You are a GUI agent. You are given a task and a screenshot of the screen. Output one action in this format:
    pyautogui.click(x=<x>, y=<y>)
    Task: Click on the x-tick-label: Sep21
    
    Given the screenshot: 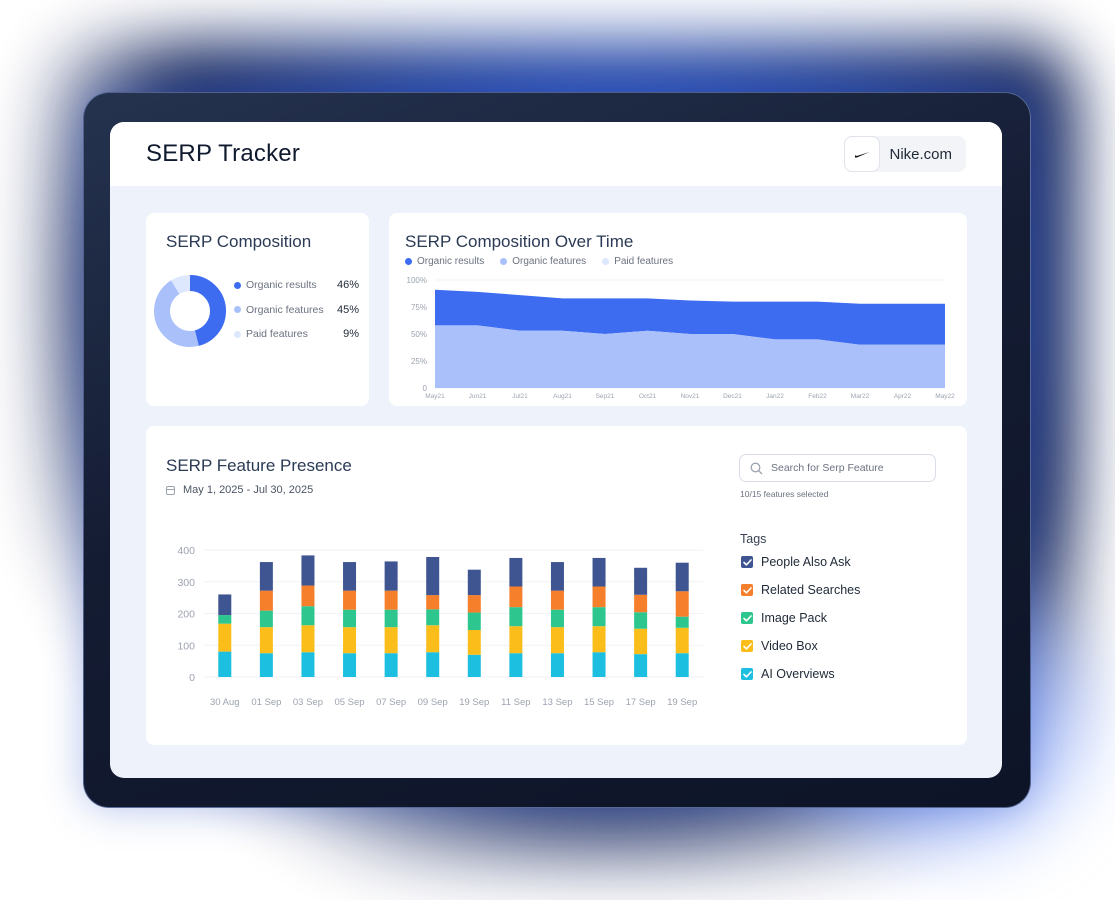 What is the action you would take?
    pyautogui.click(x=605, y=396)
    